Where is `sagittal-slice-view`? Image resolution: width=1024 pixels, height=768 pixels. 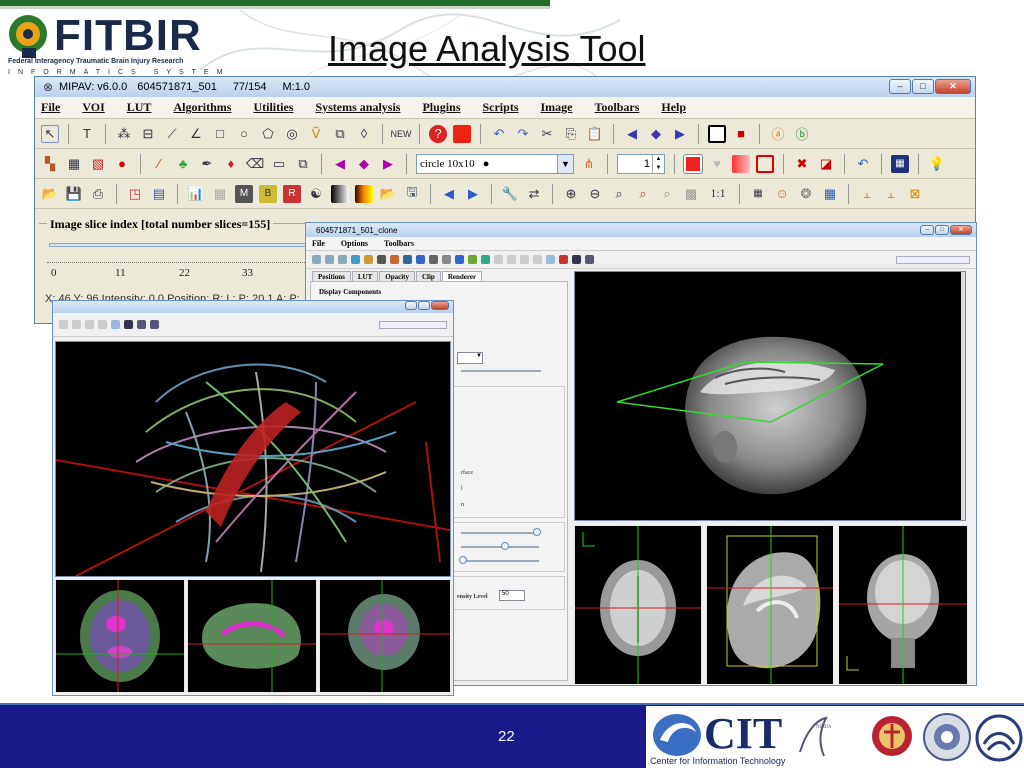
sagittal-slice-view is located at coordinates (770, 605).